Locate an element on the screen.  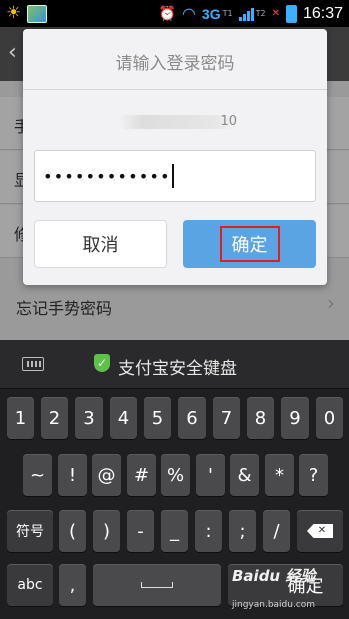
key-8: 8 is located at coordinates (260, 418).